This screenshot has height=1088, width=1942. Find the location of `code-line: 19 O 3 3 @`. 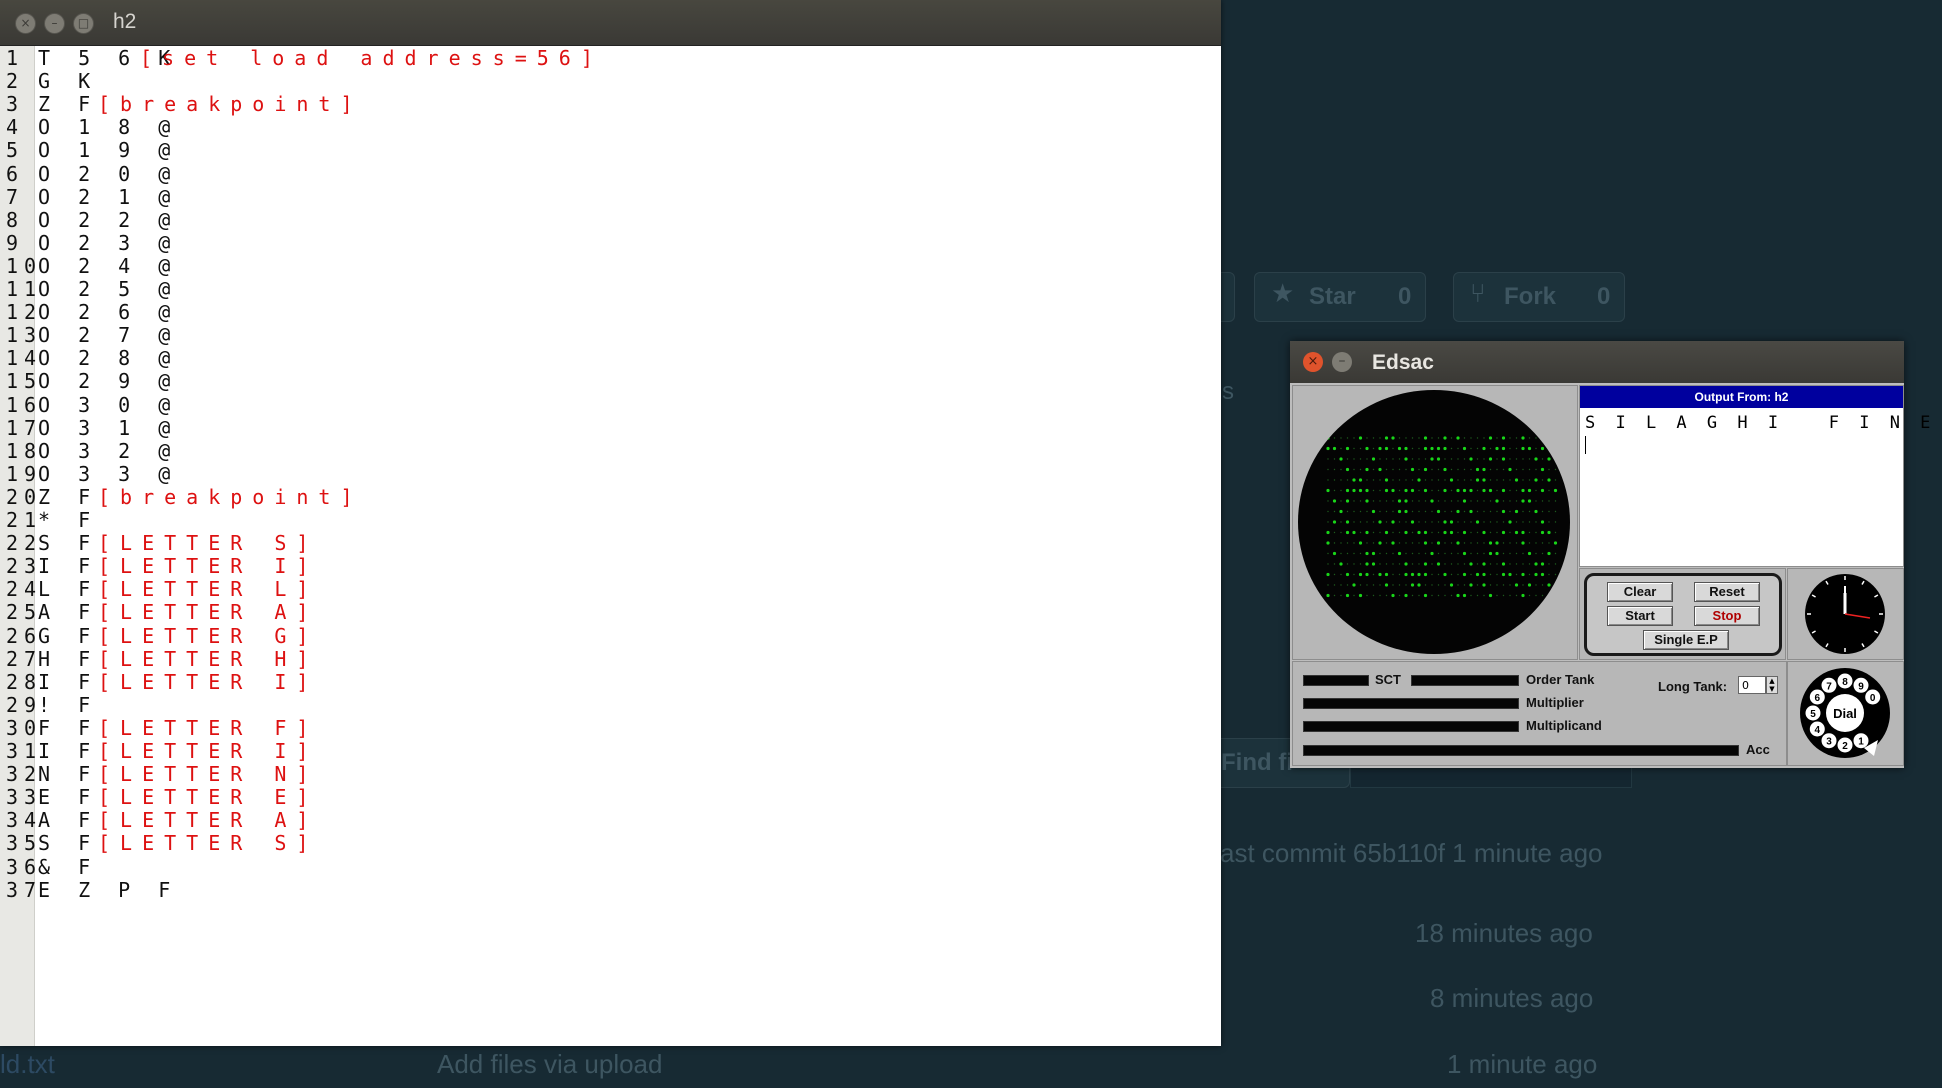

code-line: 19 O 3 3 @ is located at coordinates (600, 474).